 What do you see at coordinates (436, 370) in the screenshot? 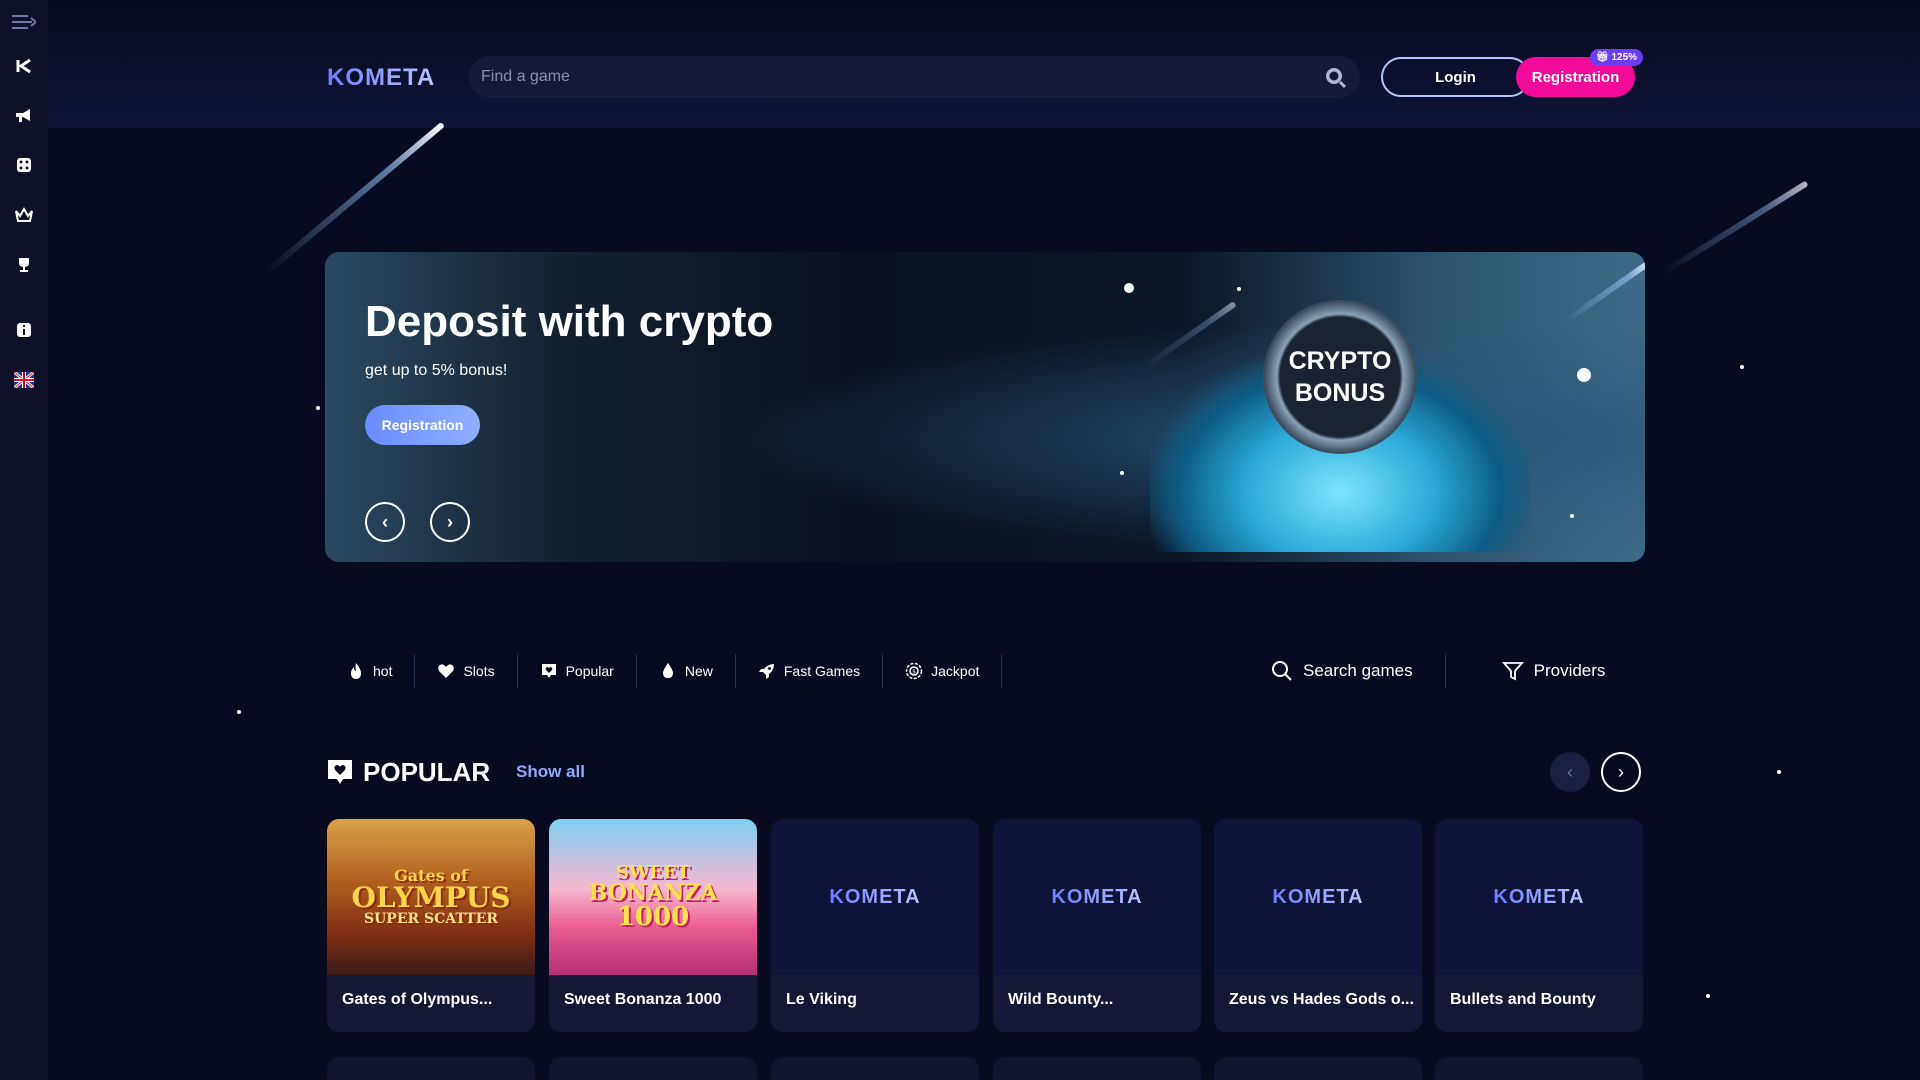
I see `banner-subtitle: get up to 5% bonus!` at bounding box center [436, 370].